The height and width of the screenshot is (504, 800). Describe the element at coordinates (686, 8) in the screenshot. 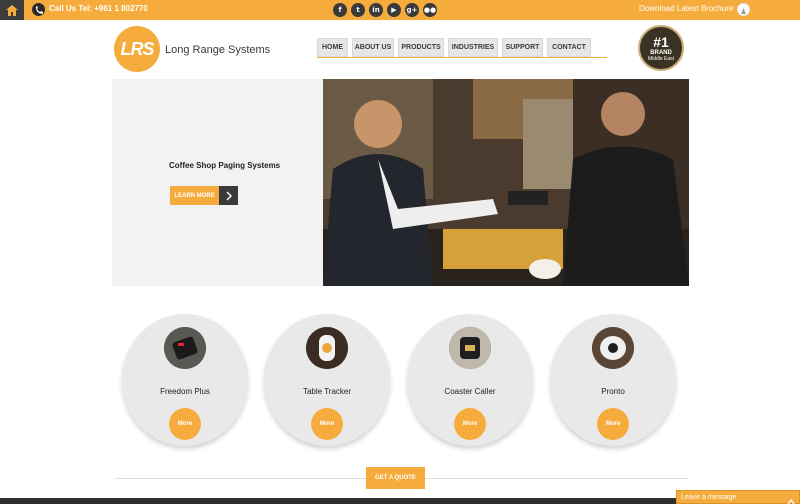

I see `download-brochure-link: Download Latest Brochure` at that location.